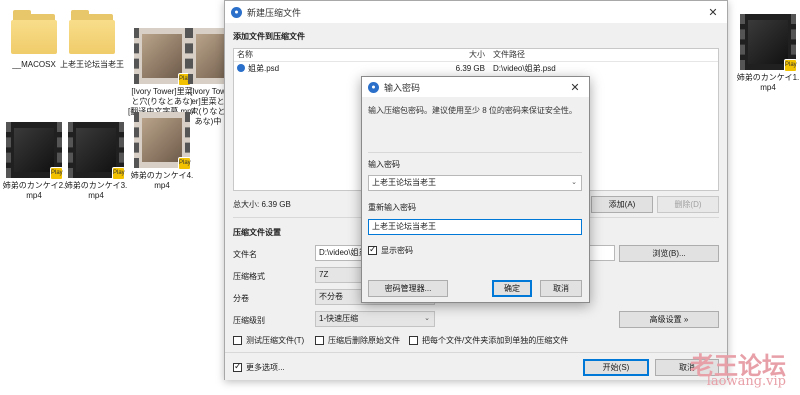 This screenshot has height=395, width=800. I want to click on column-header-path: 文件路径, so click(507, 55).